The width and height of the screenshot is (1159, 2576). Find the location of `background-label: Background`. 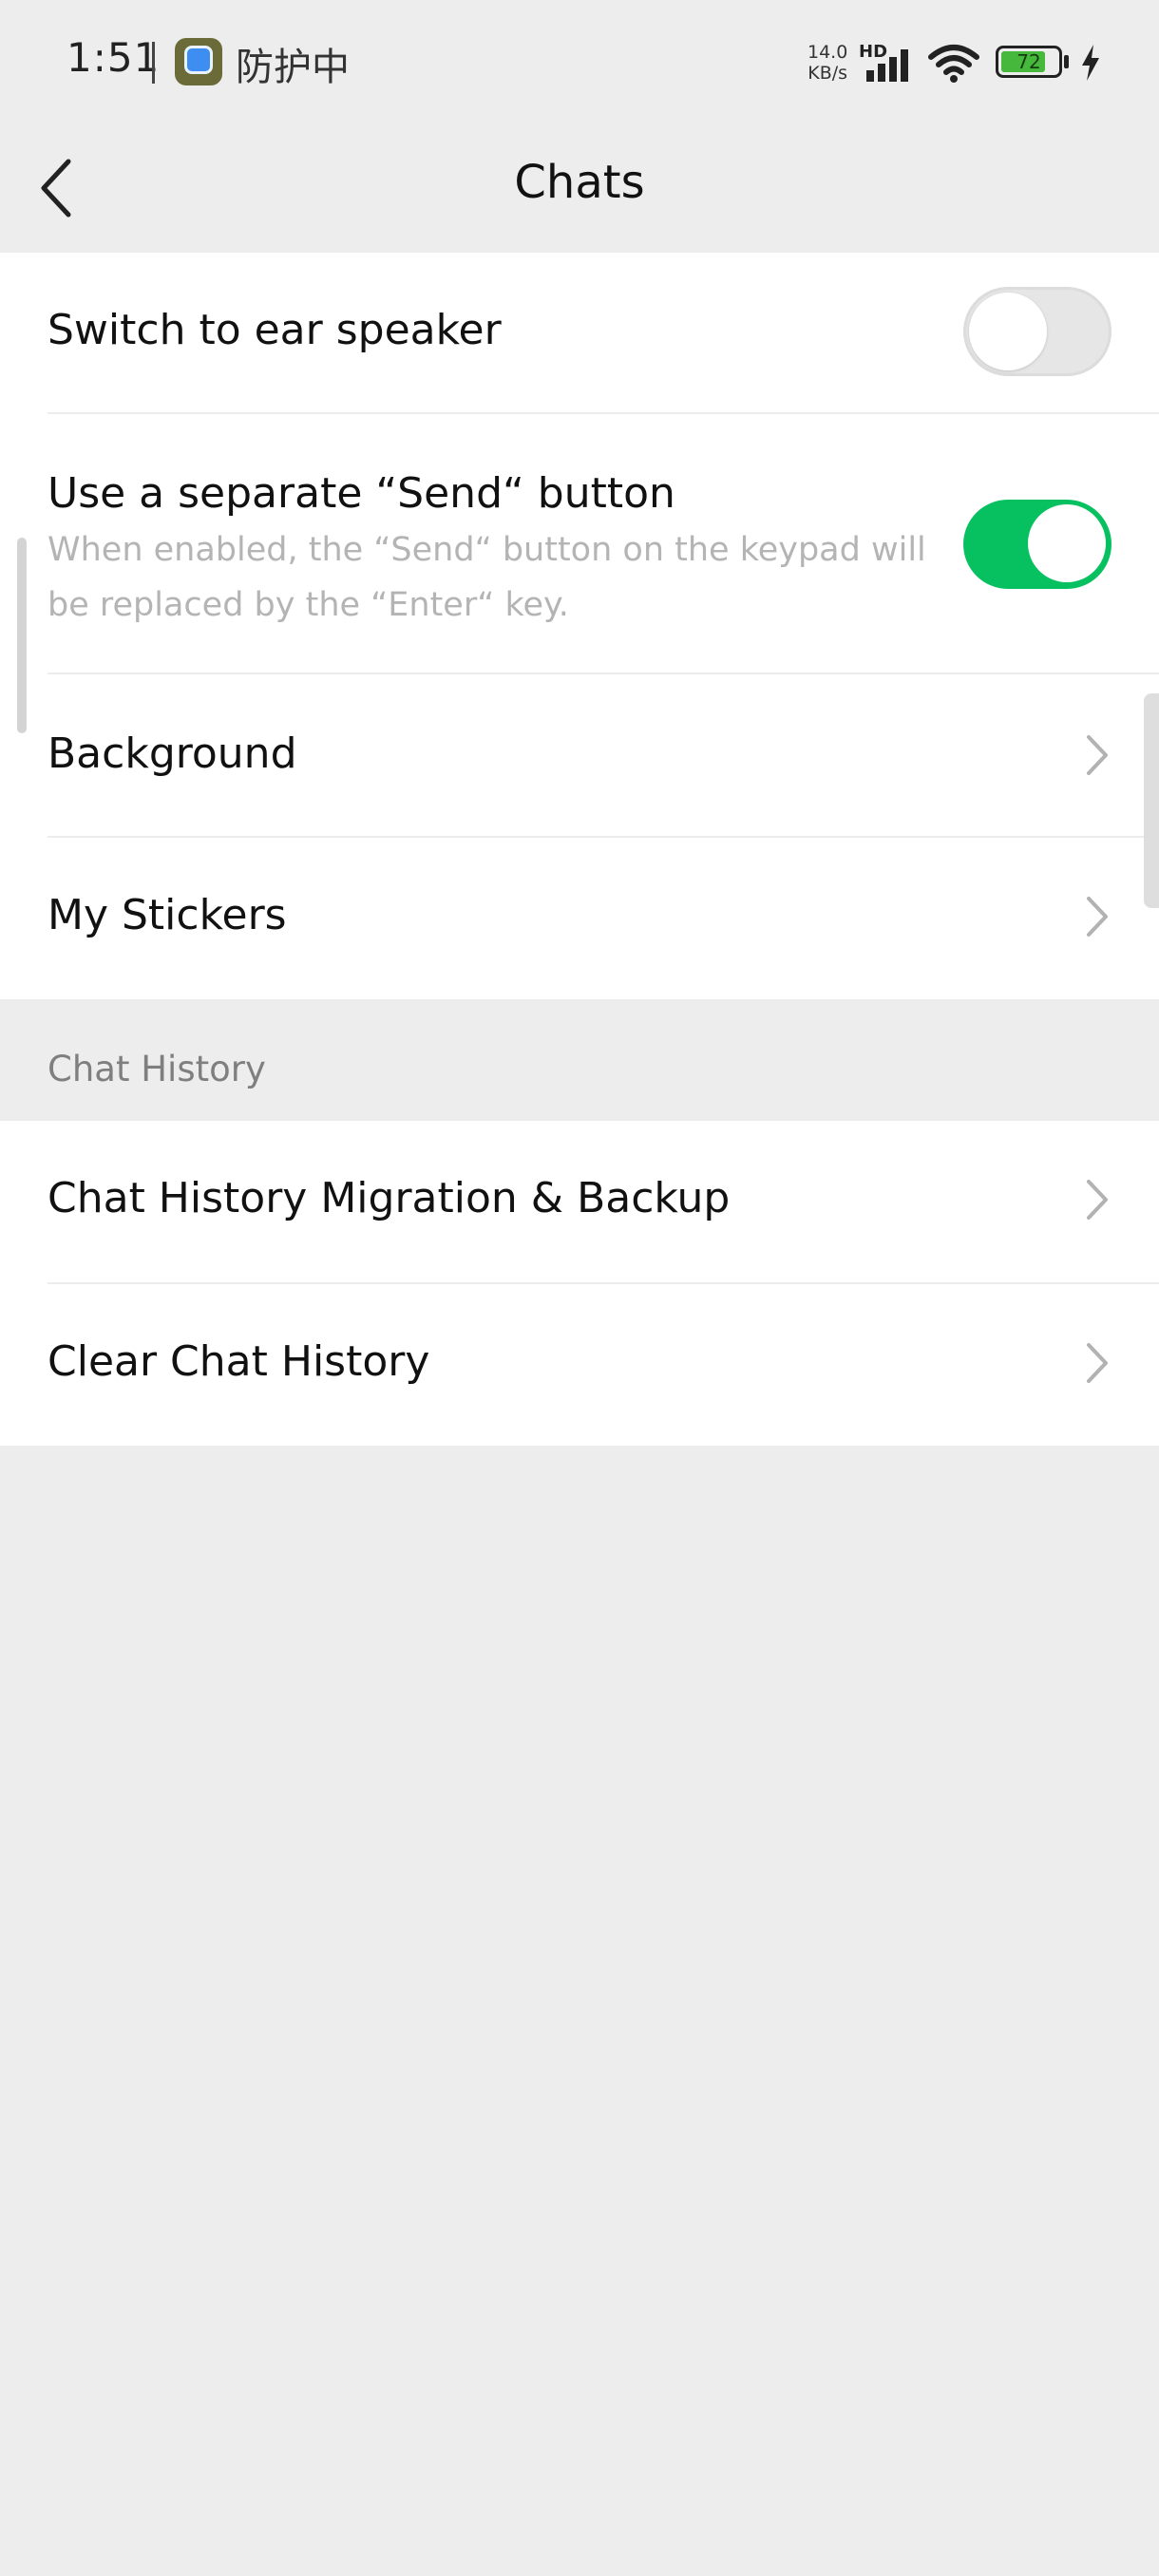

background-label: Background is located at coordinates (172, 753).